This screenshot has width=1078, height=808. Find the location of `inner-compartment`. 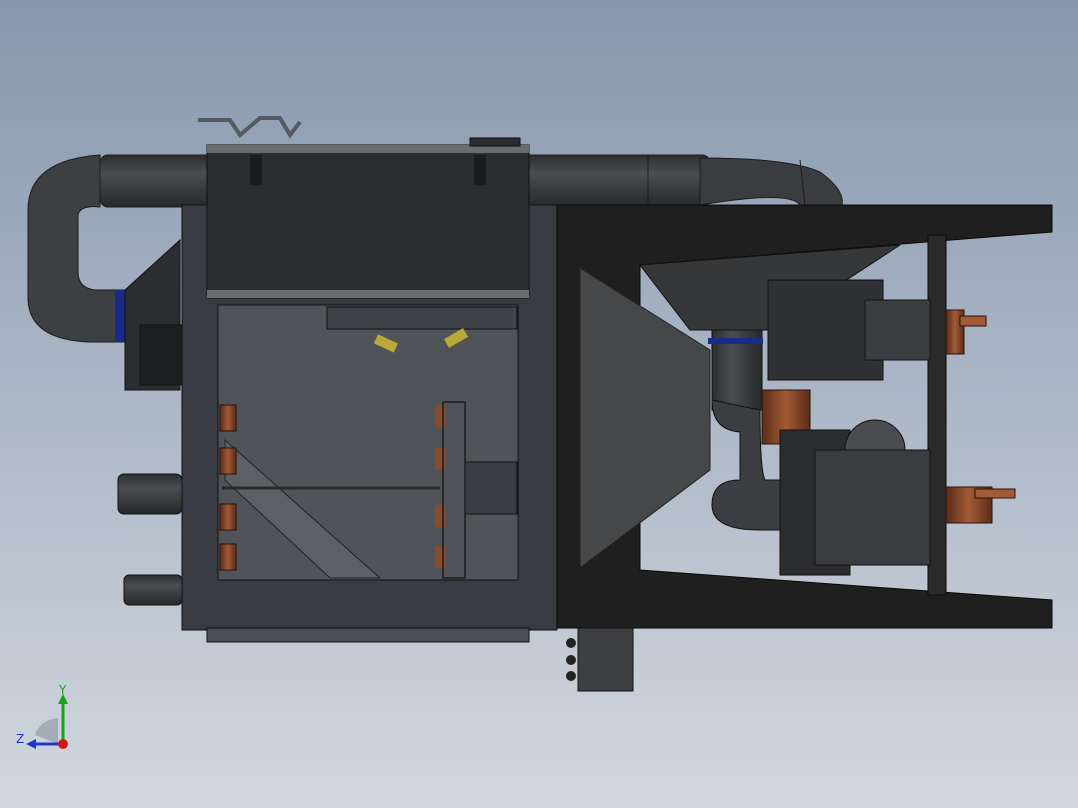

inner-compartment is located at coordinates (368, 442).